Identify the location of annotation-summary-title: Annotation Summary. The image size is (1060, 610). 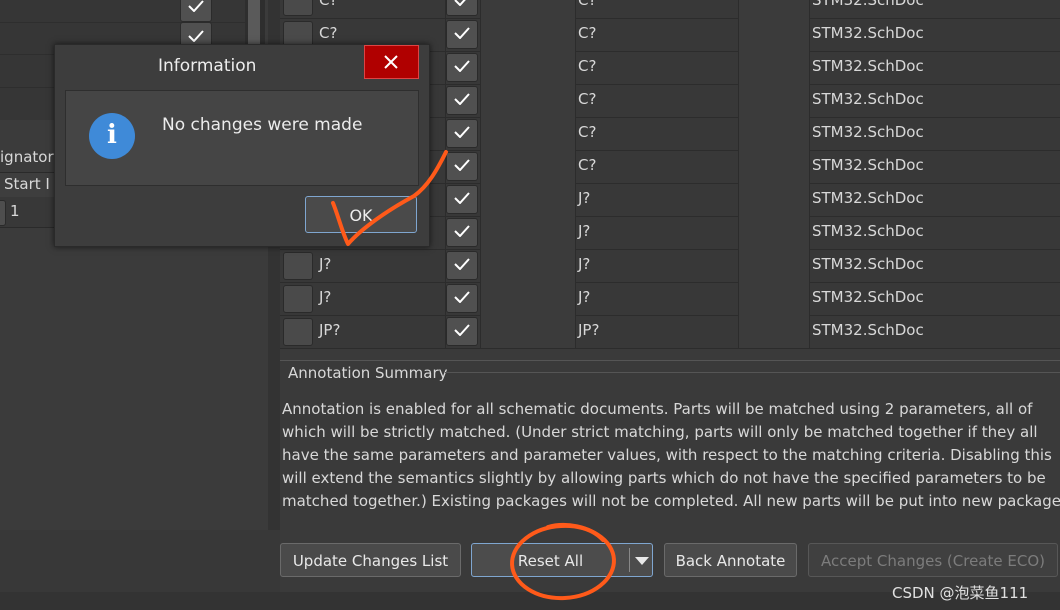
(368, 373).